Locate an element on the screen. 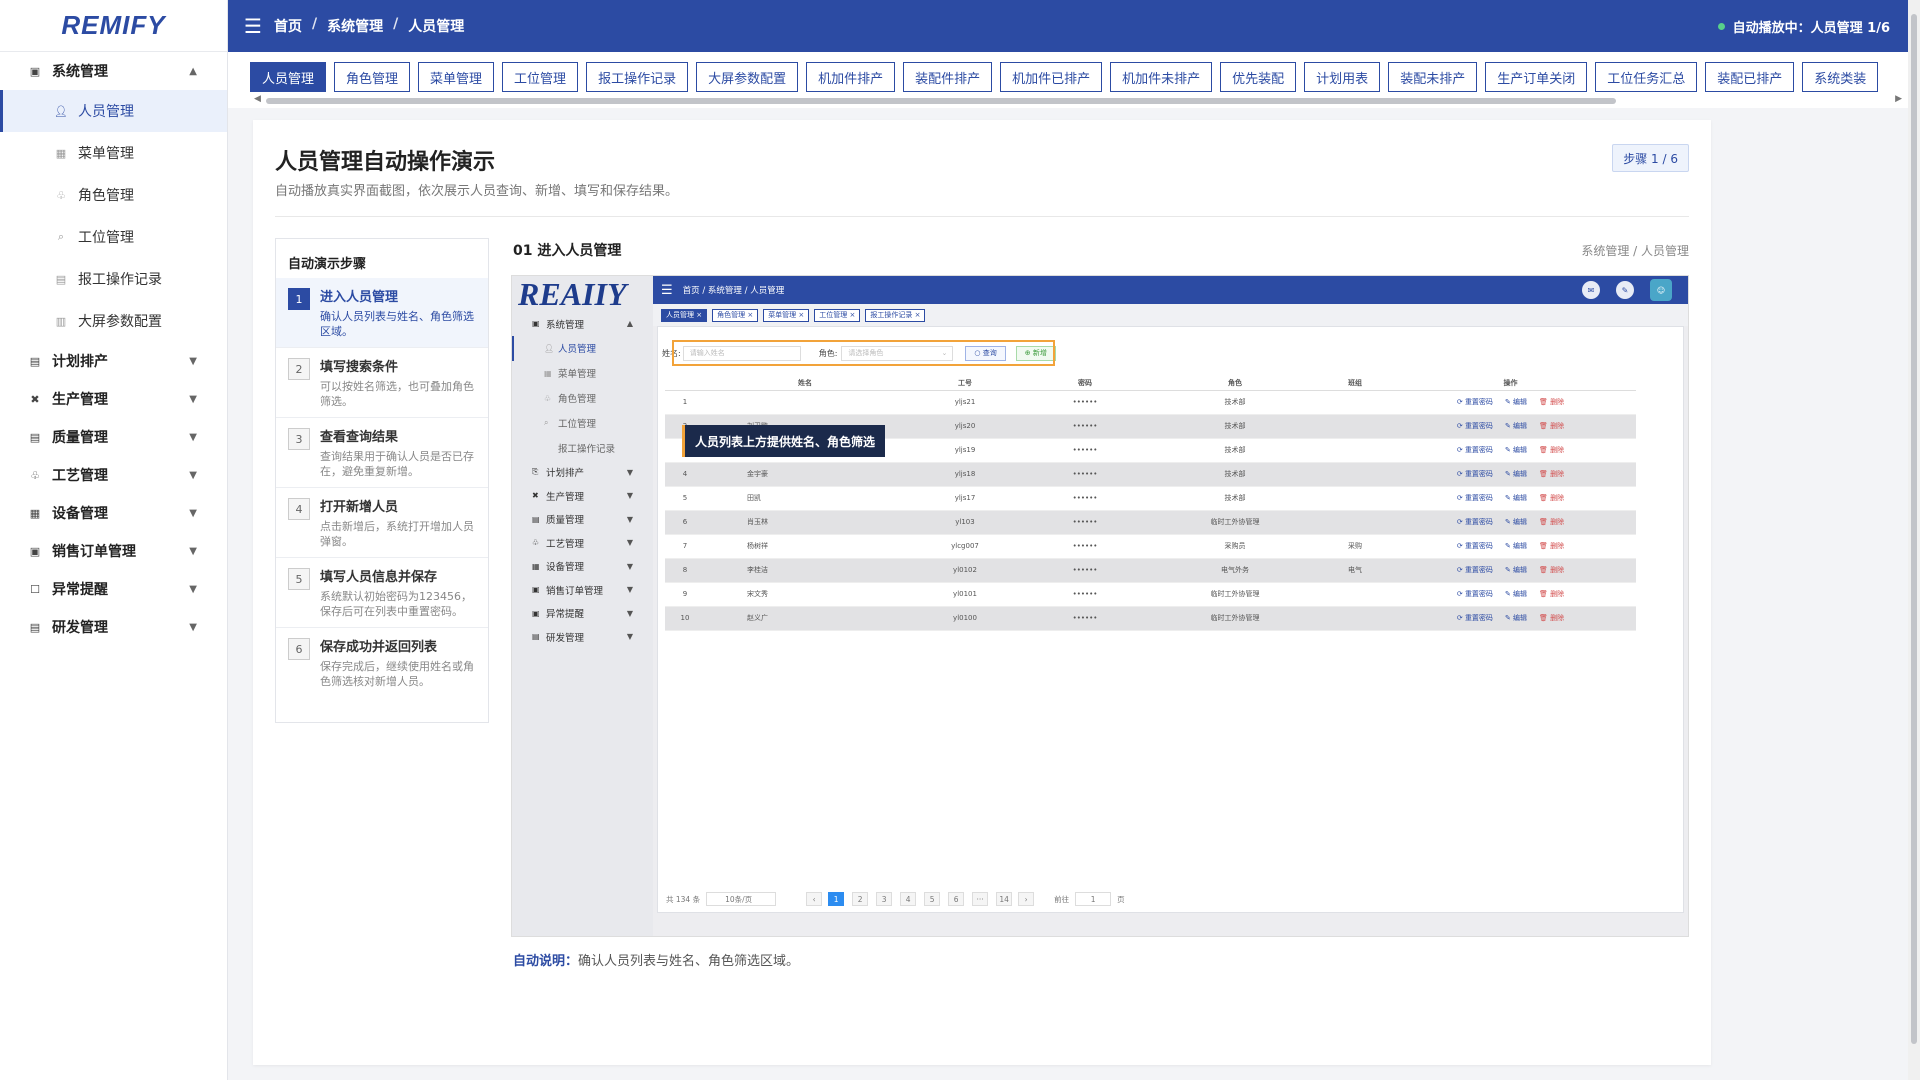 The width and height of the screenshot is (1920, 1080). mini-sub-icon: 👤︎ is located at coordinates (549, 348).